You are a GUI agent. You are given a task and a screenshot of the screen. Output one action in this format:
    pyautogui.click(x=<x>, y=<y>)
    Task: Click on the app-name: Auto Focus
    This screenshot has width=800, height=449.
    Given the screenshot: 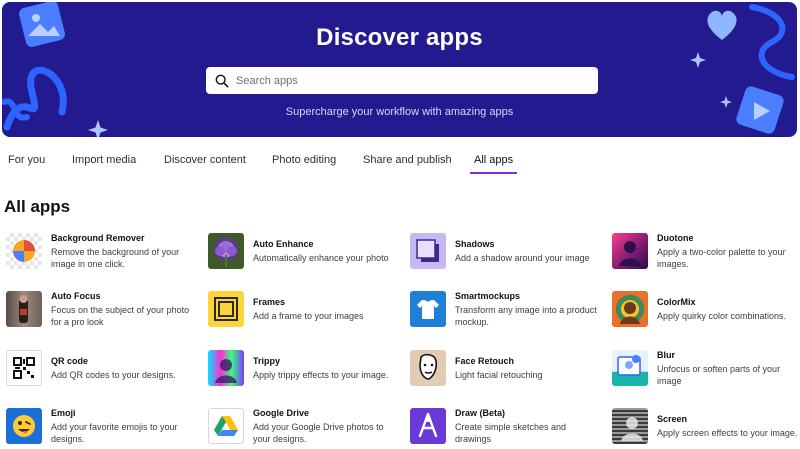 What is the action you would take?
    pyautogui.click(x=76, y=296)
    